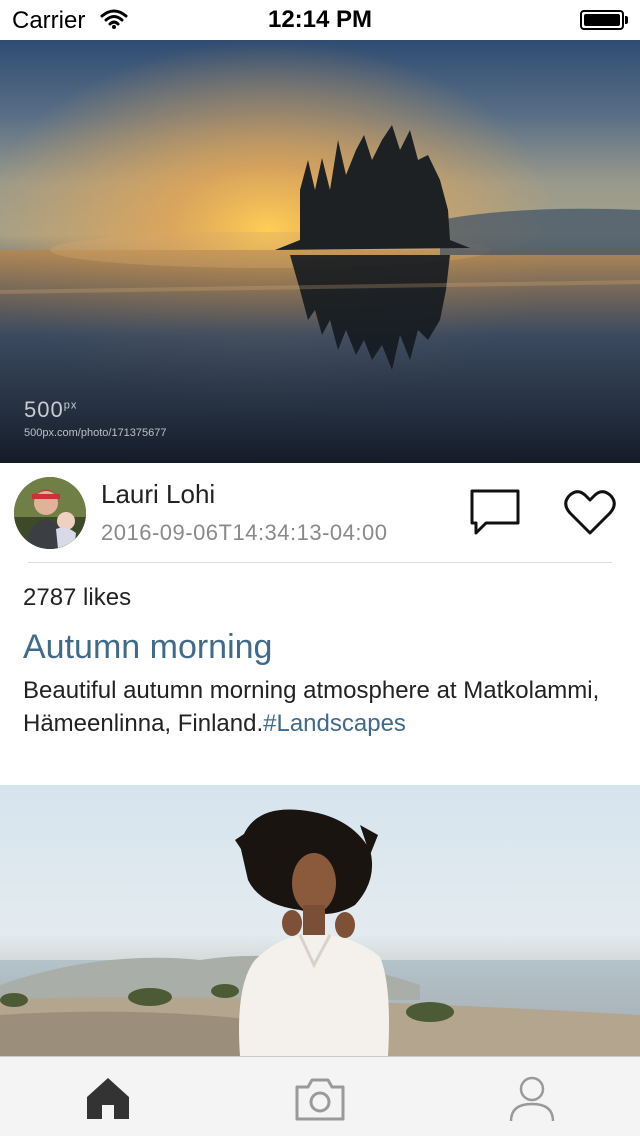 Image resolution: width=640 pixels, height=1136 pixels. I want to click on watermark-url: 500px.com/photo/171375677, so click(95, 433).